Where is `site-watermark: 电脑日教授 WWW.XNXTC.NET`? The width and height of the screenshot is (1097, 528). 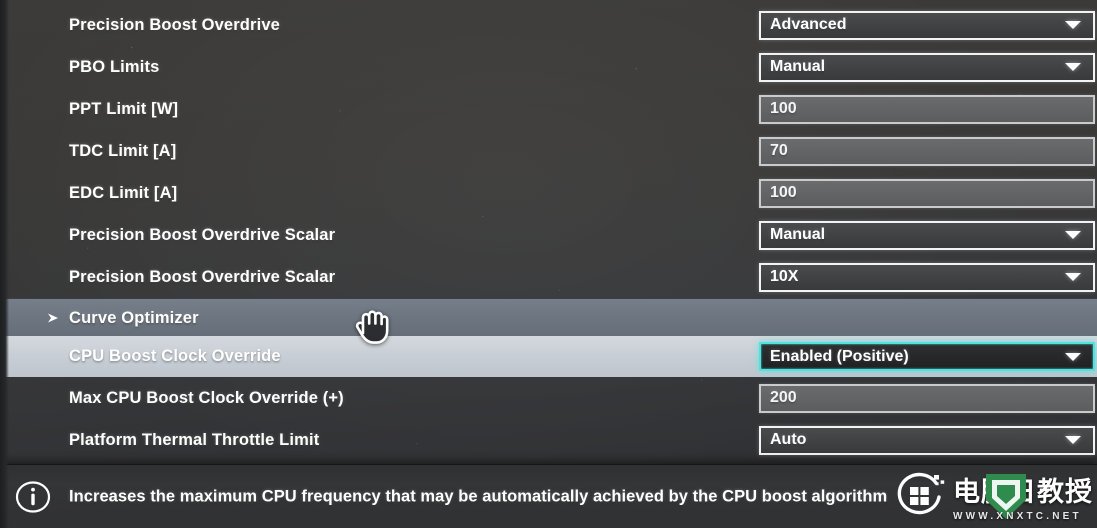
site-watermark: 电脑日教授 WWW.XNXTC.NET is located at coordinates (992, 496).